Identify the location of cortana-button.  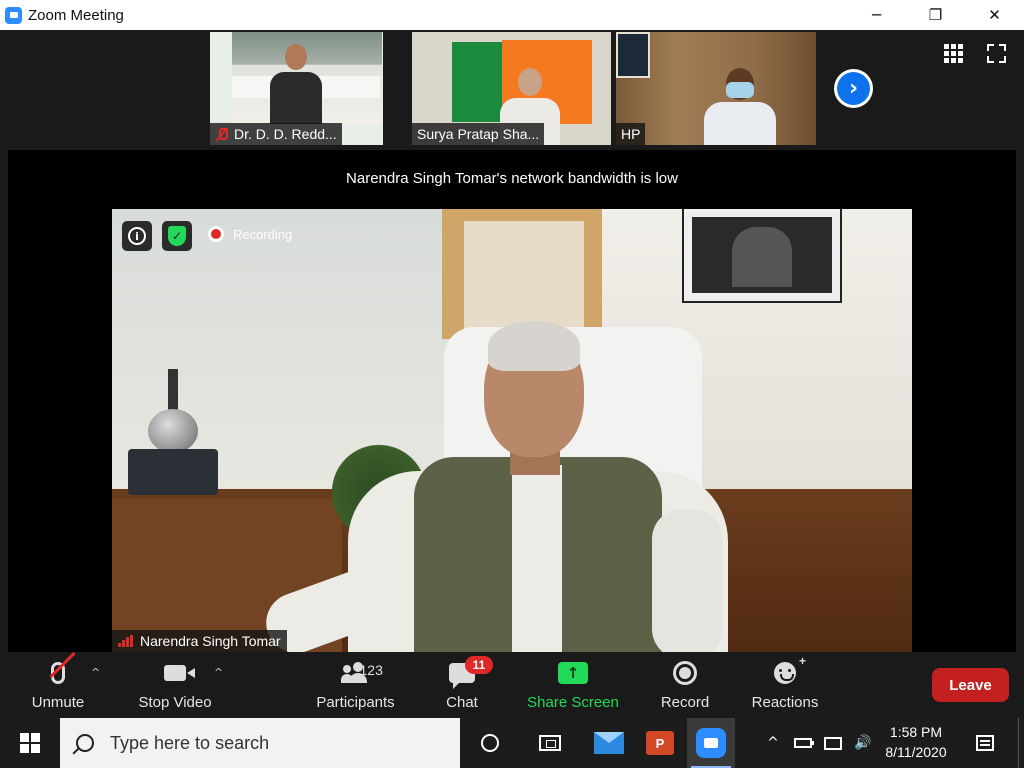
(490, 743).